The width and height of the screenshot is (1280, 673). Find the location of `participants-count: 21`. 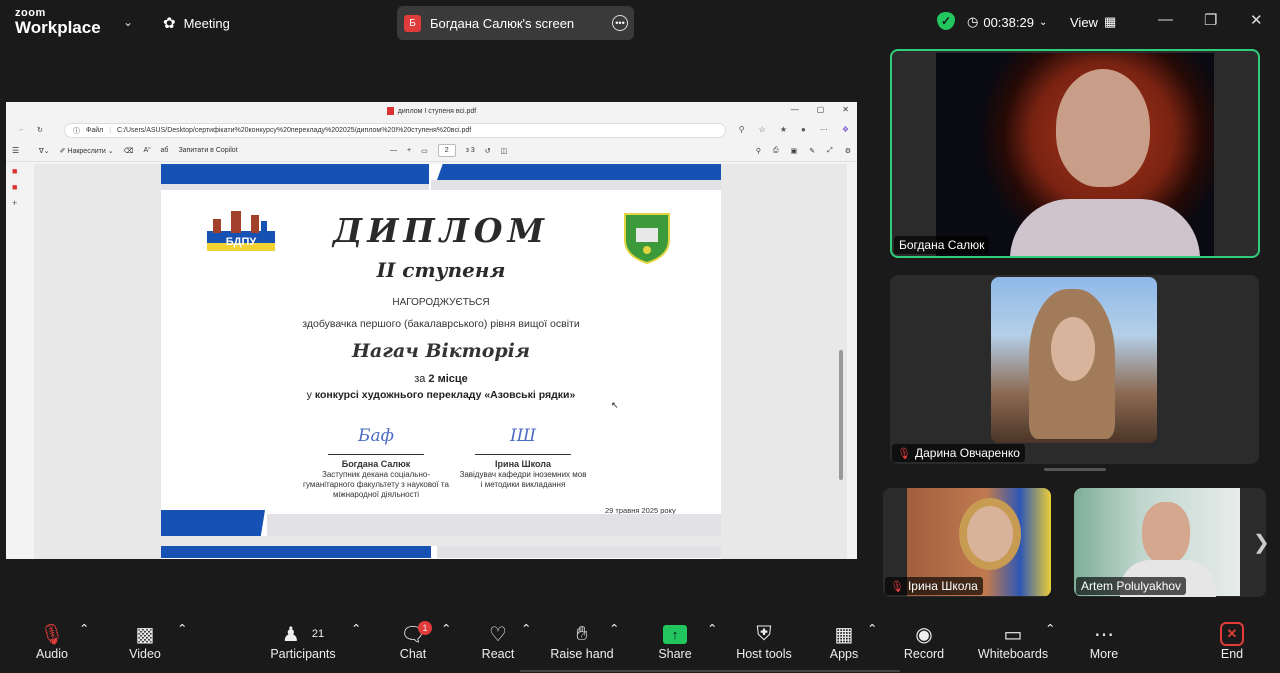

participants-count: 21 is located at coordinates (318, 634).